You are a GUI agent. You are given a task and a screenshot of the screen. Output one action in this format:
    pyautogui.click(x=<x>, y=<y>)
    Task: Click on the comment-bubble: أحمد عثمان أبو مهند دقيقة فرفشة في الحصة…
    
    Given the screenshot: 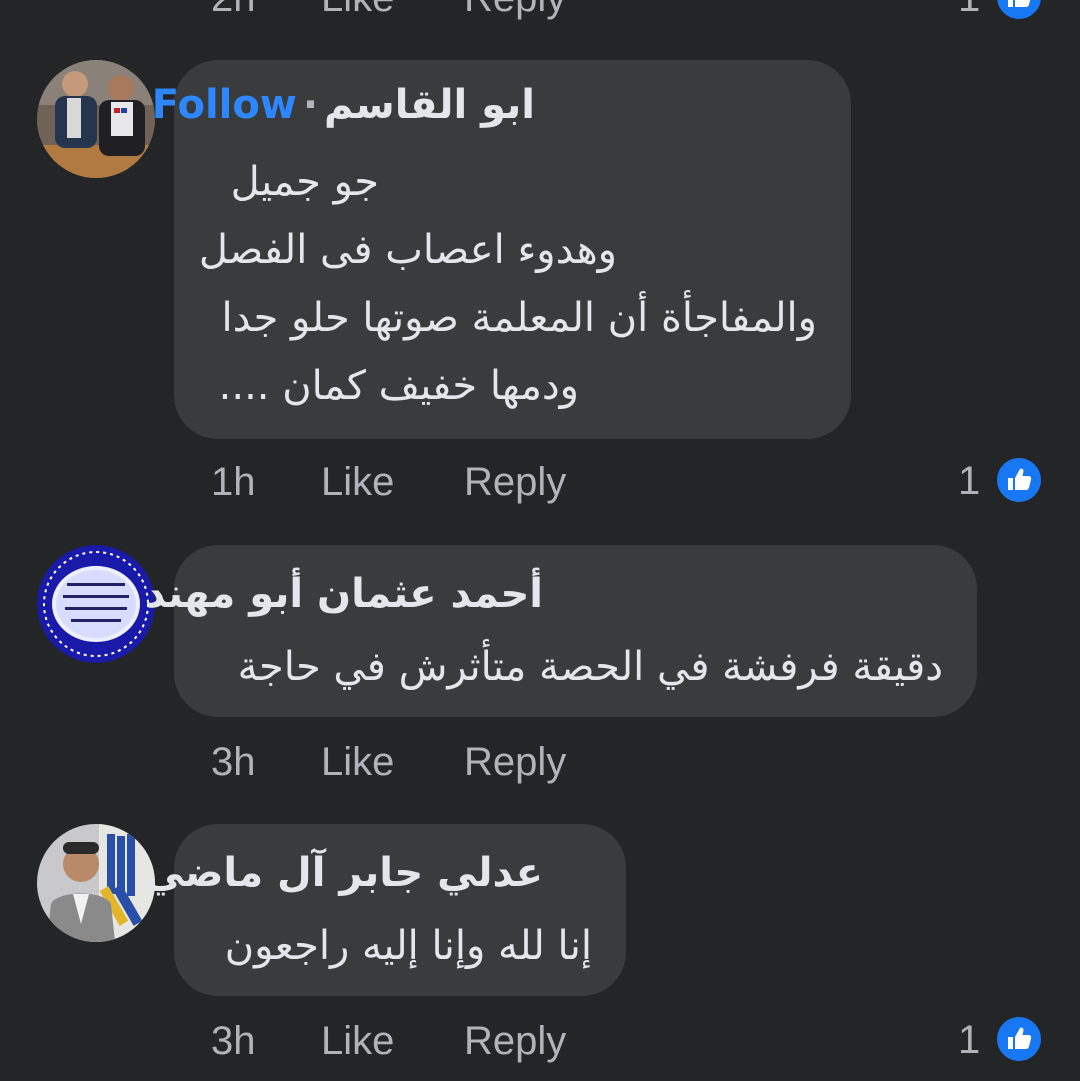 What is the action you would take?
    pyautogui.click(x=561, y=631)
    